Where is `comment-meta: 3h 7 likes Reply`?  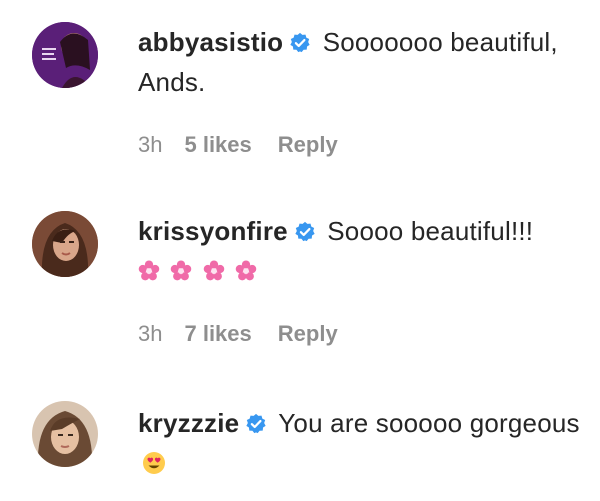
comment-meta: 3h 7 likes Reply is located at coordinates (238, 334).